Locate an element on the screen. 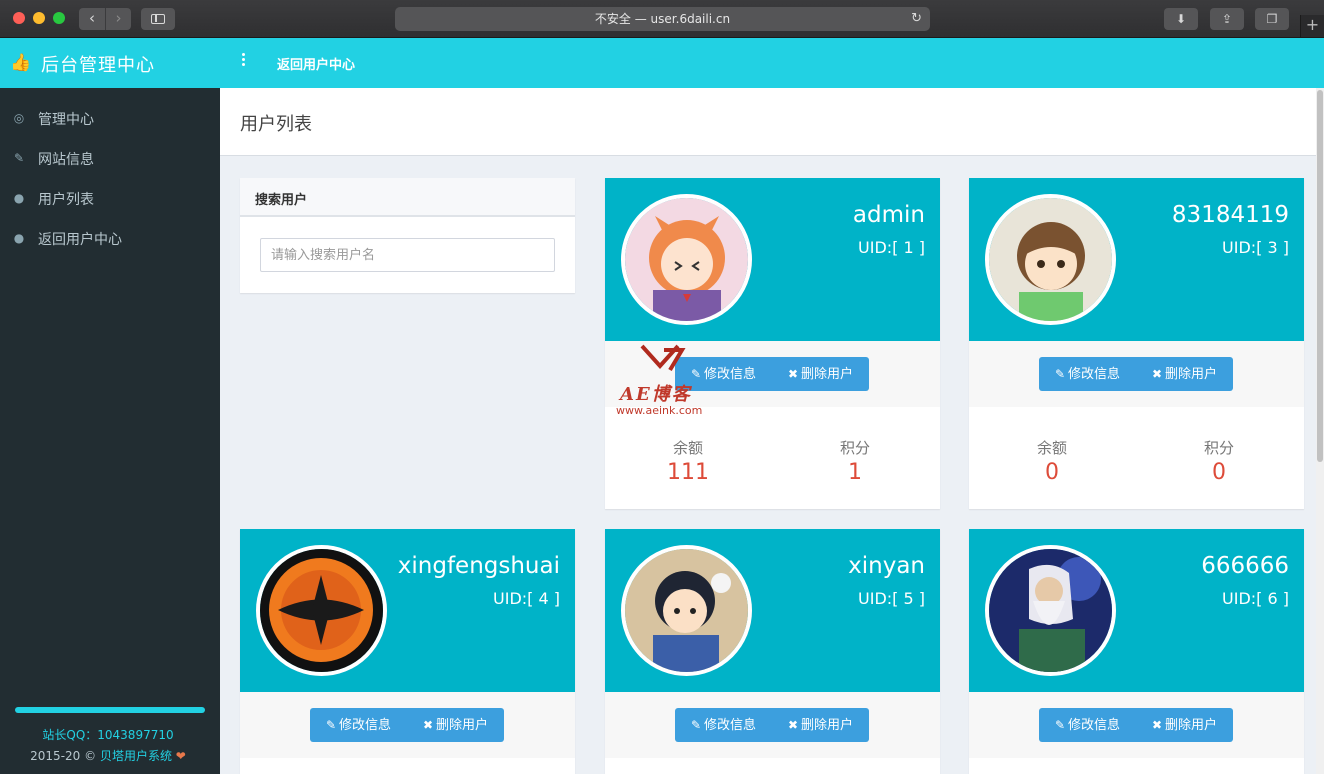 Image resolution: width=1324 pixels, height=774 pixels. app-header: 👍 后台管理中心 返回用户中心 is located at coordinates (662, 63).